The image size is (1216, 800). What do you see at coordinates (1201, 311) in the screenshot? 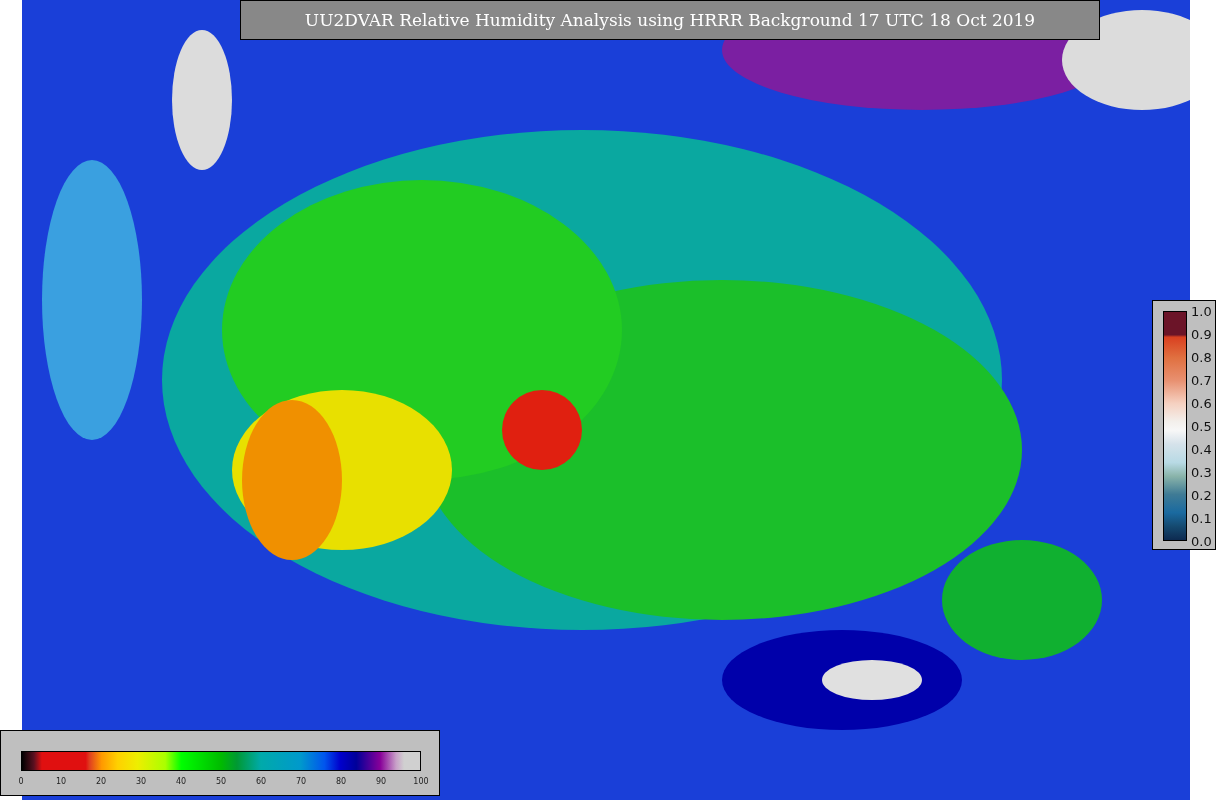
I see `colorbar-tick-label: 1.0` at bounding box center [1201, 311].